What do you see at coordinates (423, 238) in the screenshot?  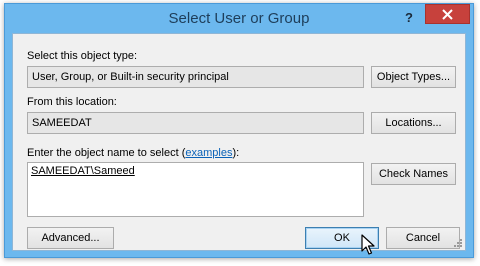 I see `cancel-button: Cancel` at bounding box center [423, 238].